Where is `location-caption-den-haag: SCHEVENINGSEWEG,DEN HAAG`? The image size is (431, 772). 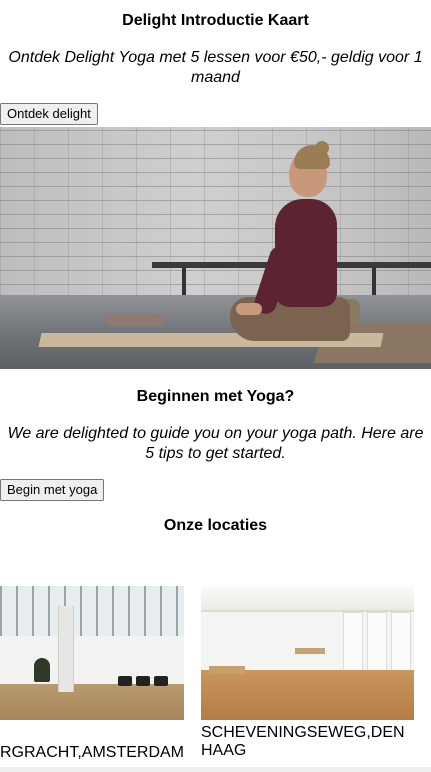
location-caption-den-haag: SCHEVENINGSEWEG,DEN HAAG is located at coordinates (316, 742).